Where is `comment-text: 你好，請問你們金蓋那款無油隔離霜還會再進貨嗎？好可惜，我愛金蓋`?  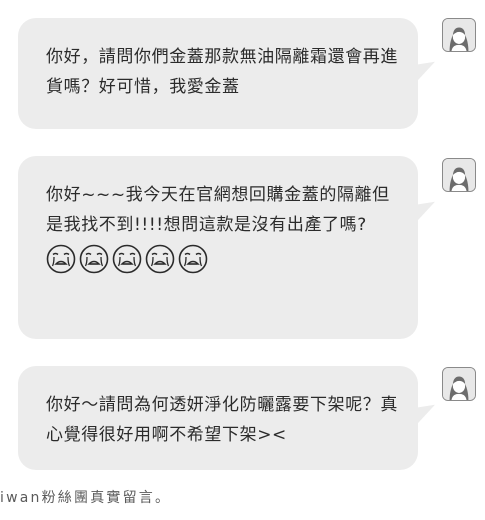
comment-text: 你好，請問你們金蓋那款無油隔離霜還會再進貨嗎？好可惜，我愛金蓋 is located at coordinates (222, 72).